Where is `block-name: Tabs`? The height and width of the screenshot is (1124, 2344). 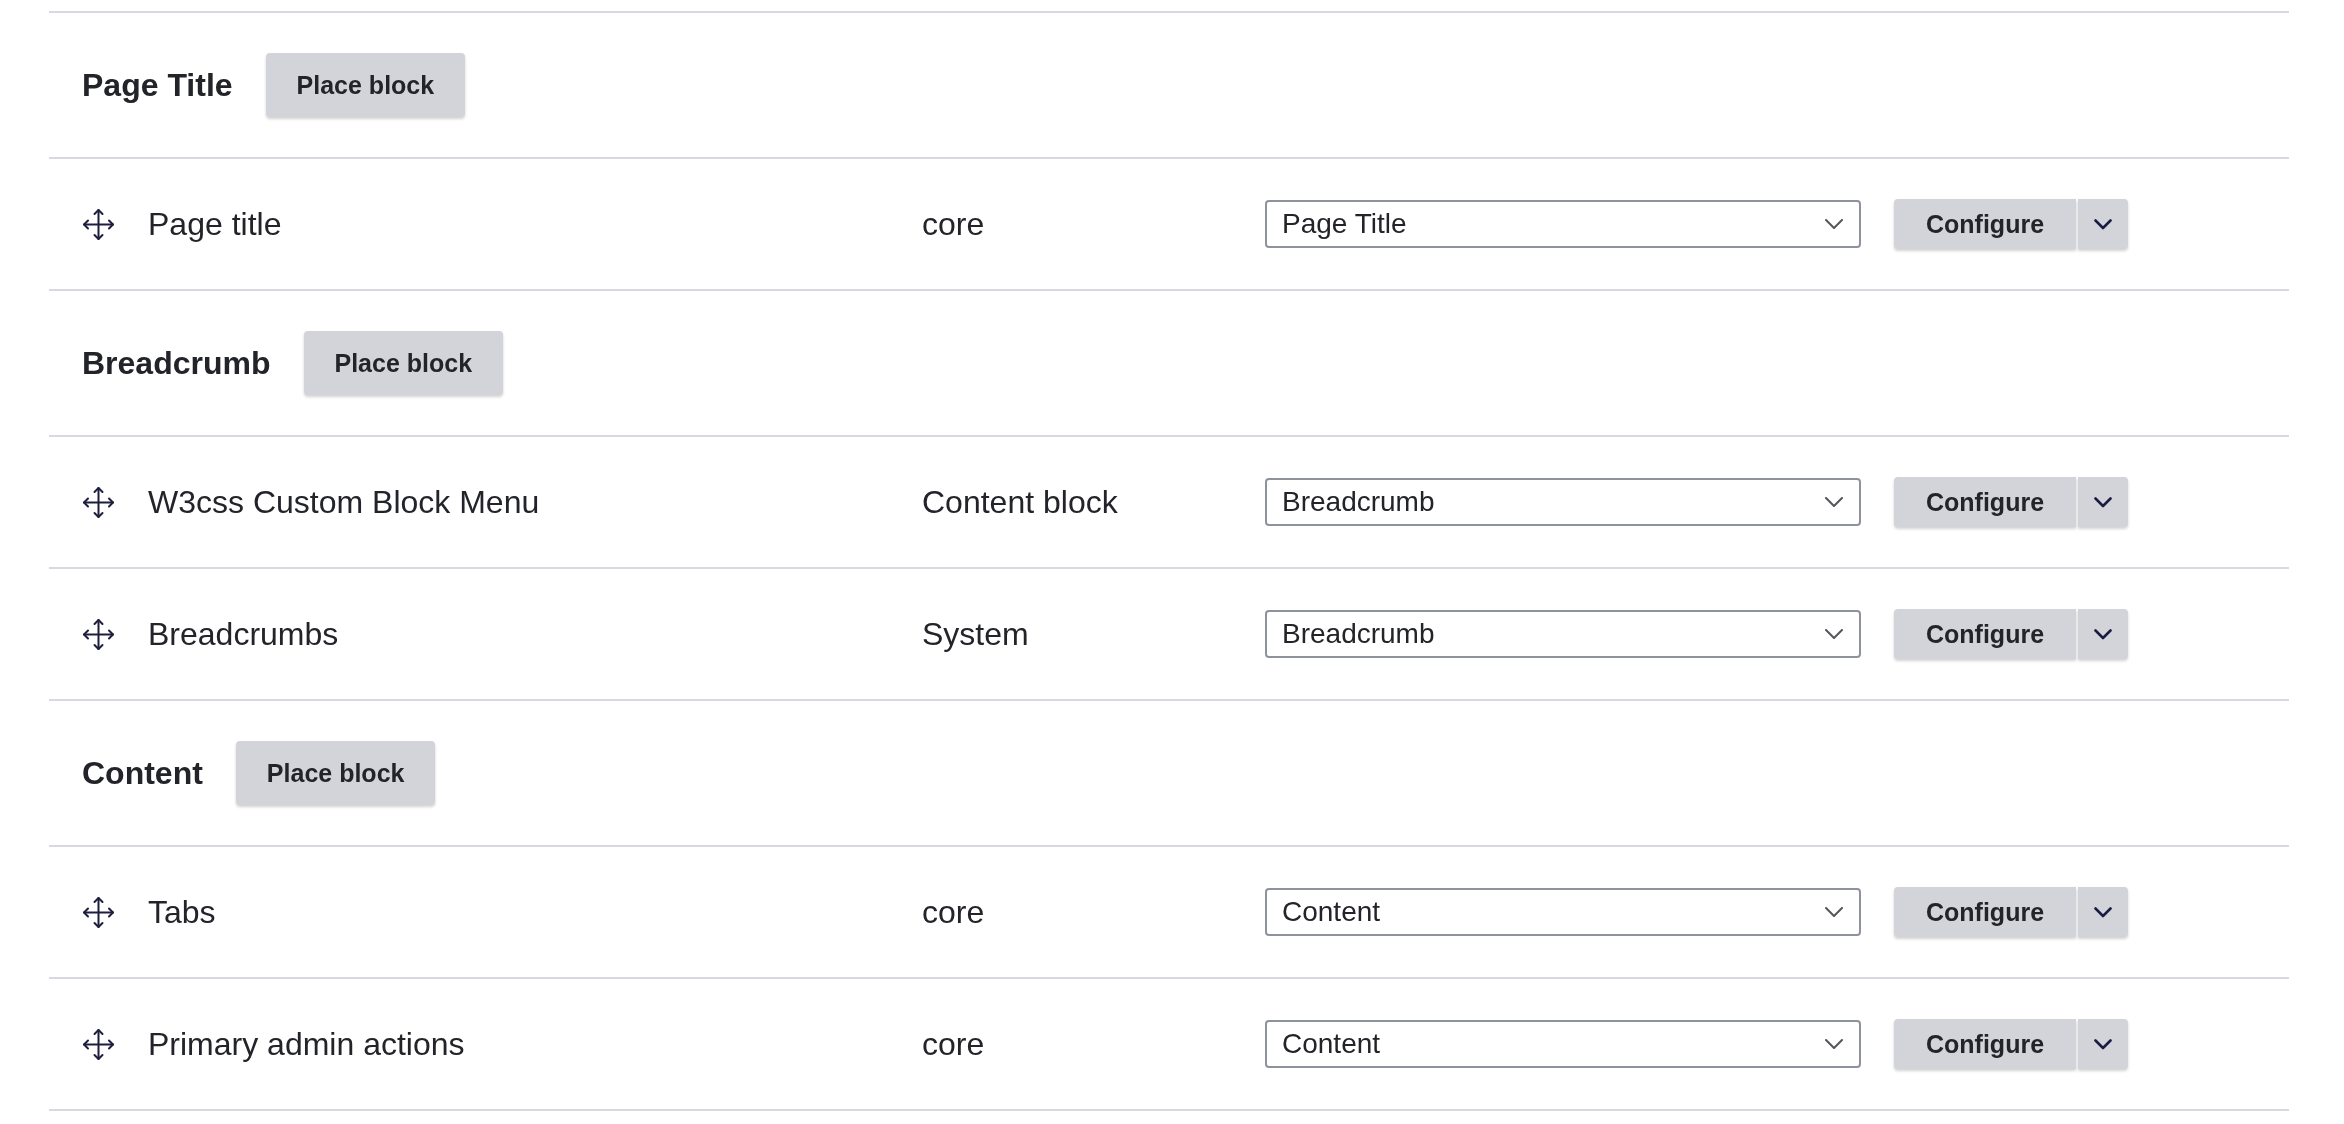
block-name: Tabs is located at coordinates (182, 912).